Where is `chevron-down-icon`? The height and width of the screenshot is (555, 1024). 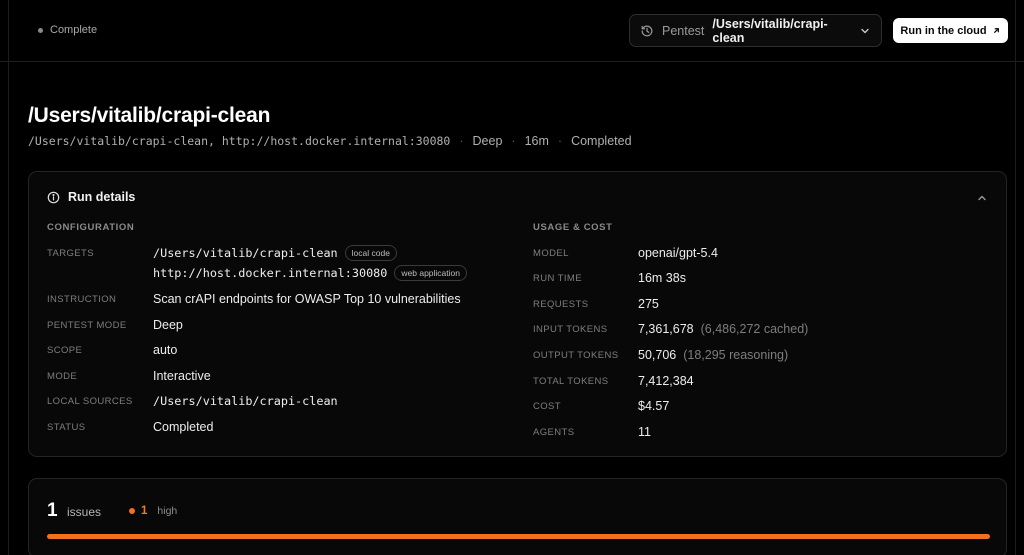
chevron-down-icon is located at coordinates (865, 31).